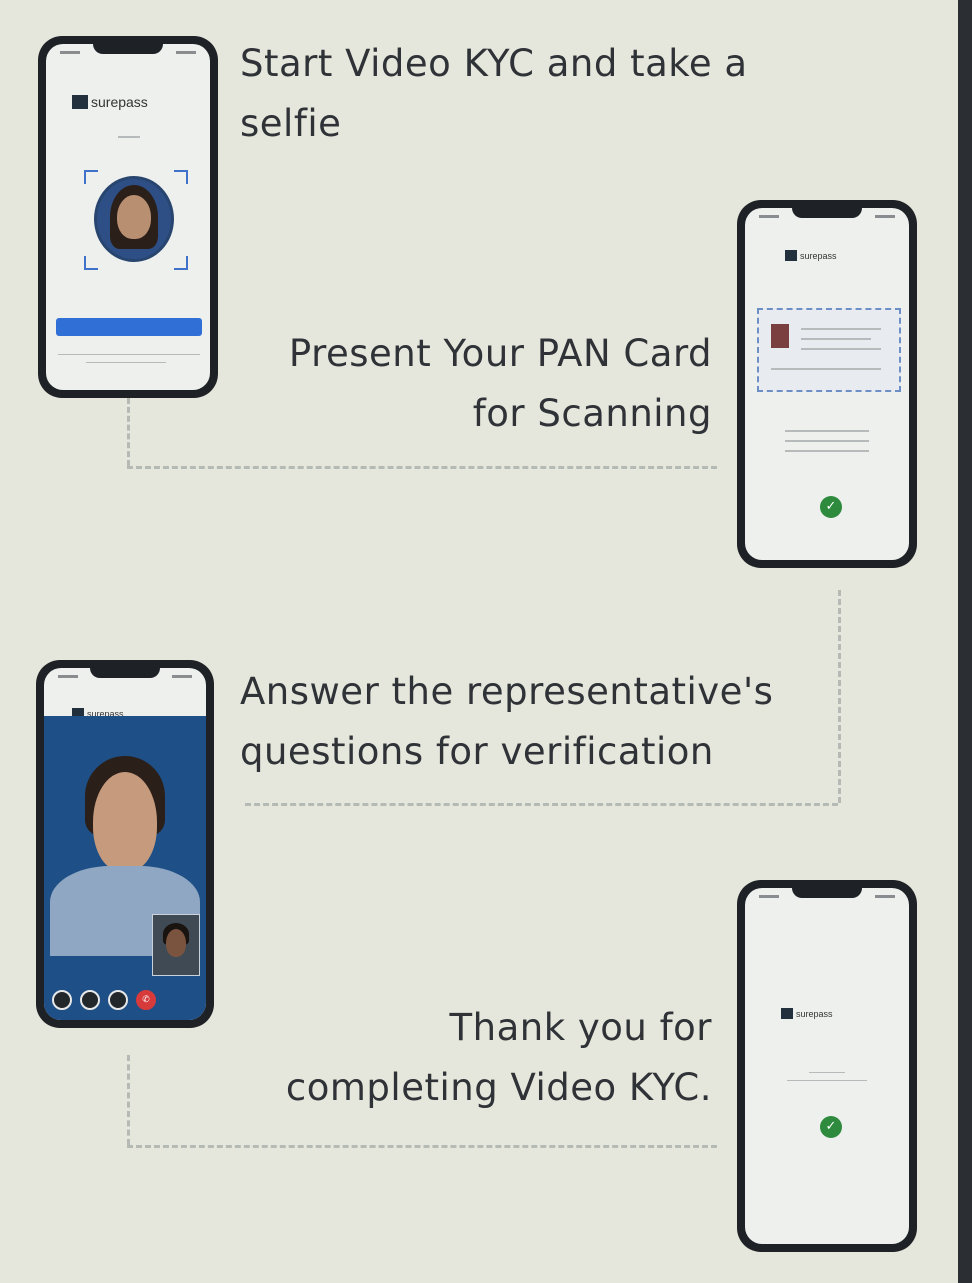  What do you see at coordinates (541, 804) in the screenshot?
I see `connector-step2-horizontal` at bounding box center [541, 804].